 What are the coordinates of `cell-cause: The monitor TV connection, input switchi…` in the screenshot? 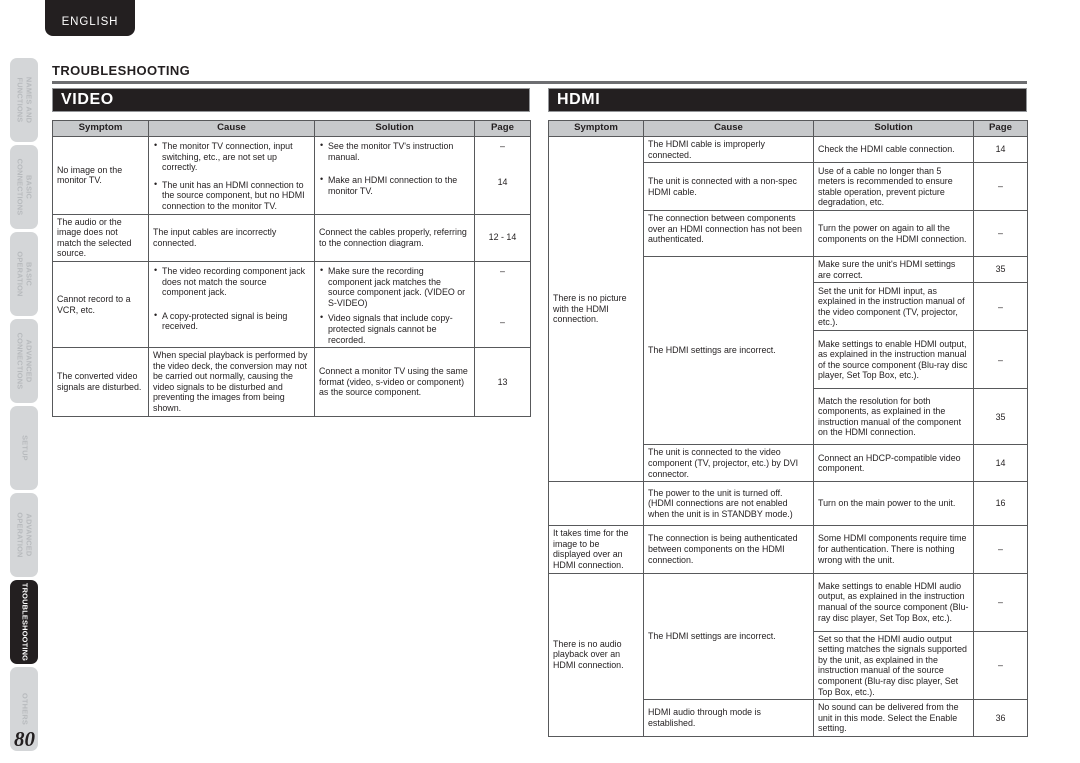 It's located at (231, 175).